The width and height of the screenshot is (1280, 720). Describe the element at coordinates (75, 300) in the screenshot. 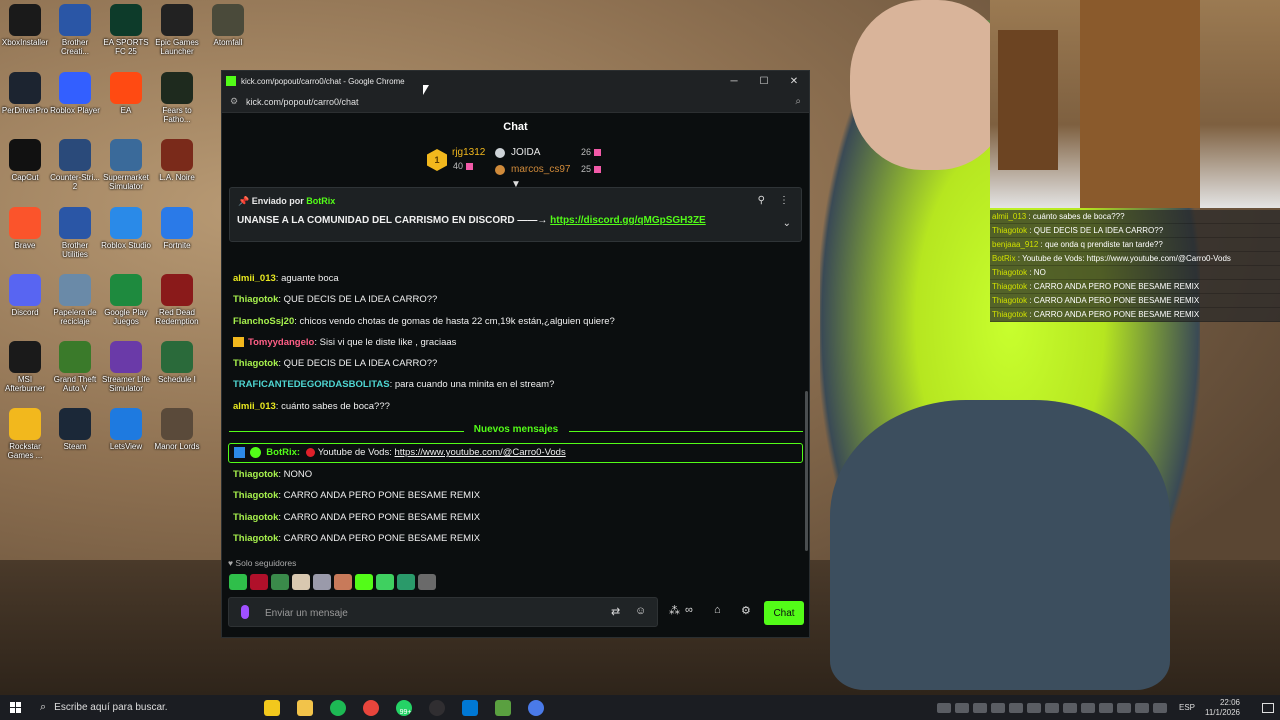

I see `desktop-shortcut: Papelera de reciclaje` at that location.